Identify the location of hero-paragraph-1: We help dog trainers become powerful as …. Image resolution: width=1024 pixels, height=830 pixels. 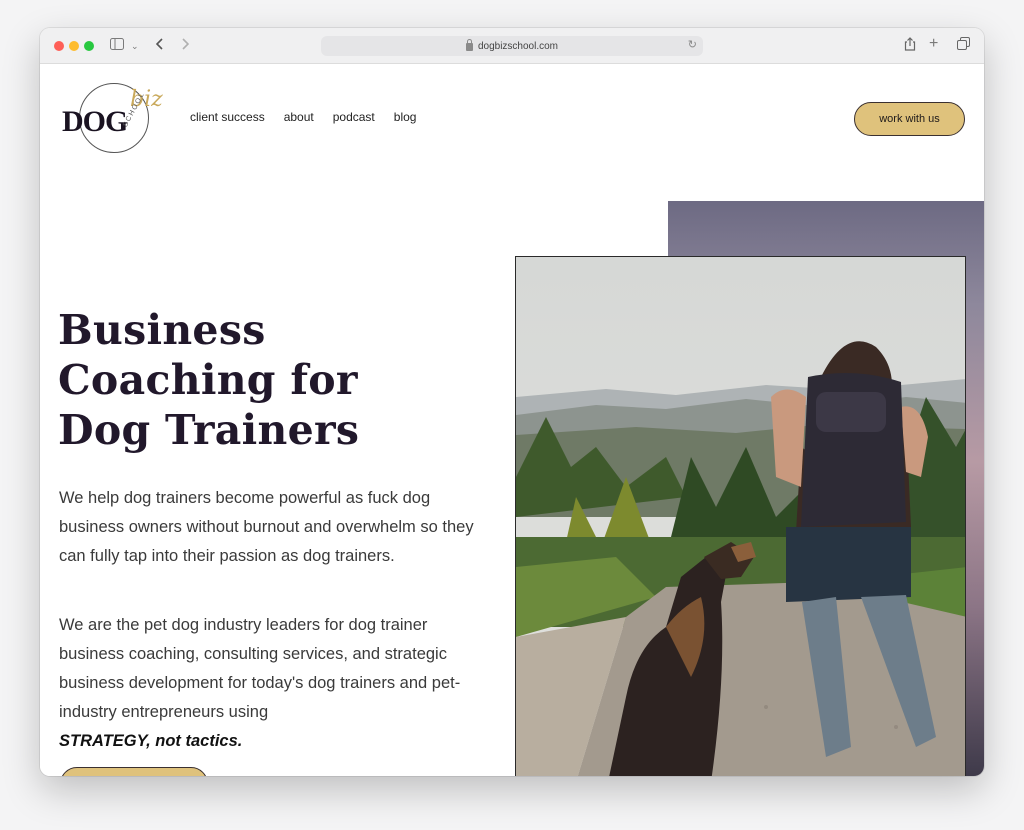
(266, 527).